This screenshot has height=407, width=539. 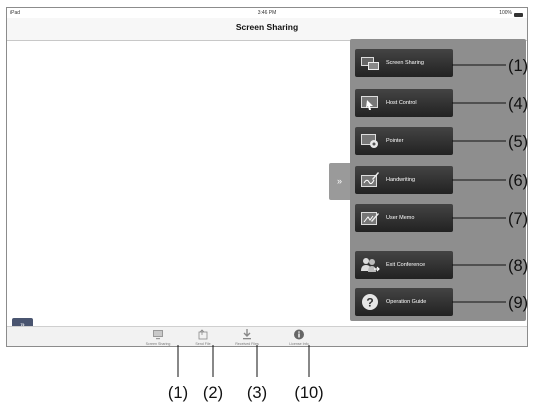 I want to click on tab-send-file: Send File, so click(x=203, y=337).